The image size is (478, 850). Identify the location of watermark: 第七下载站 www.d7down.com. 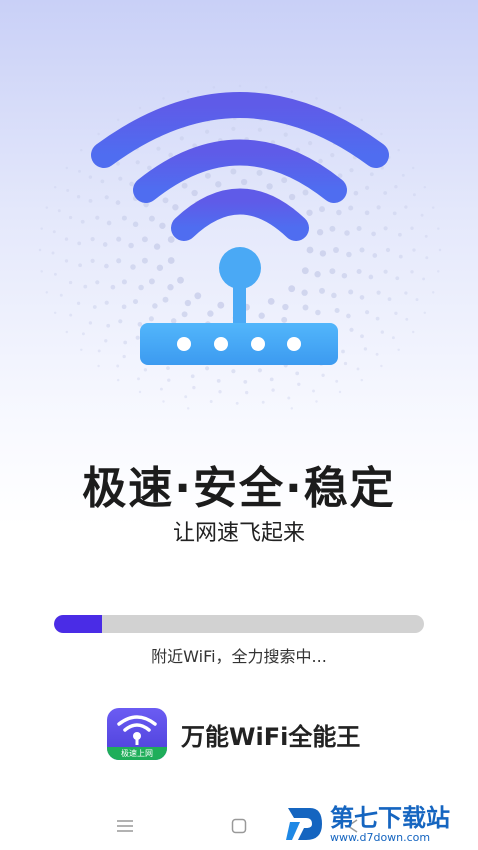
(367, 824).